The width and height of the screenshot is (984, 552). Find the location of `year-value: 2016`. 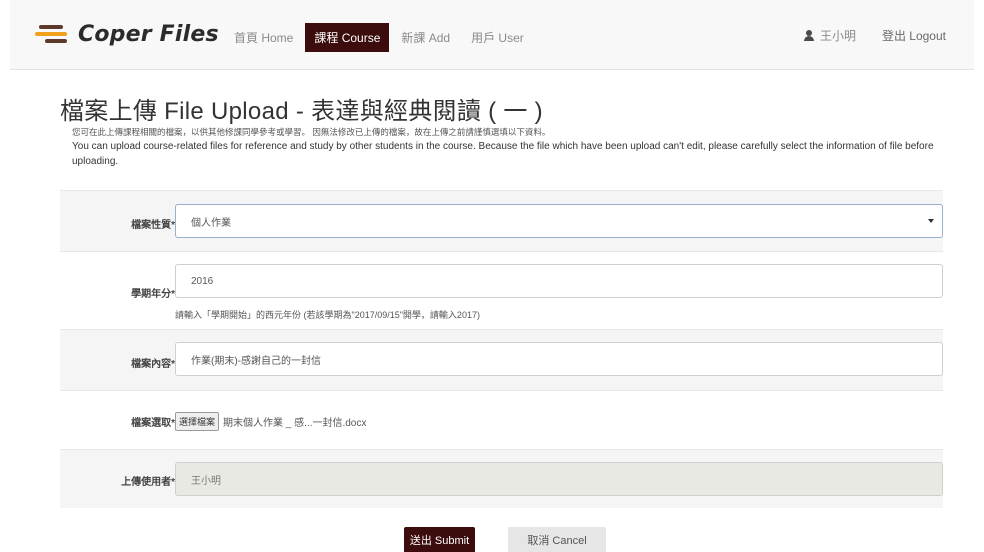

year-value: 2016 is located at coordinates (202, 281).